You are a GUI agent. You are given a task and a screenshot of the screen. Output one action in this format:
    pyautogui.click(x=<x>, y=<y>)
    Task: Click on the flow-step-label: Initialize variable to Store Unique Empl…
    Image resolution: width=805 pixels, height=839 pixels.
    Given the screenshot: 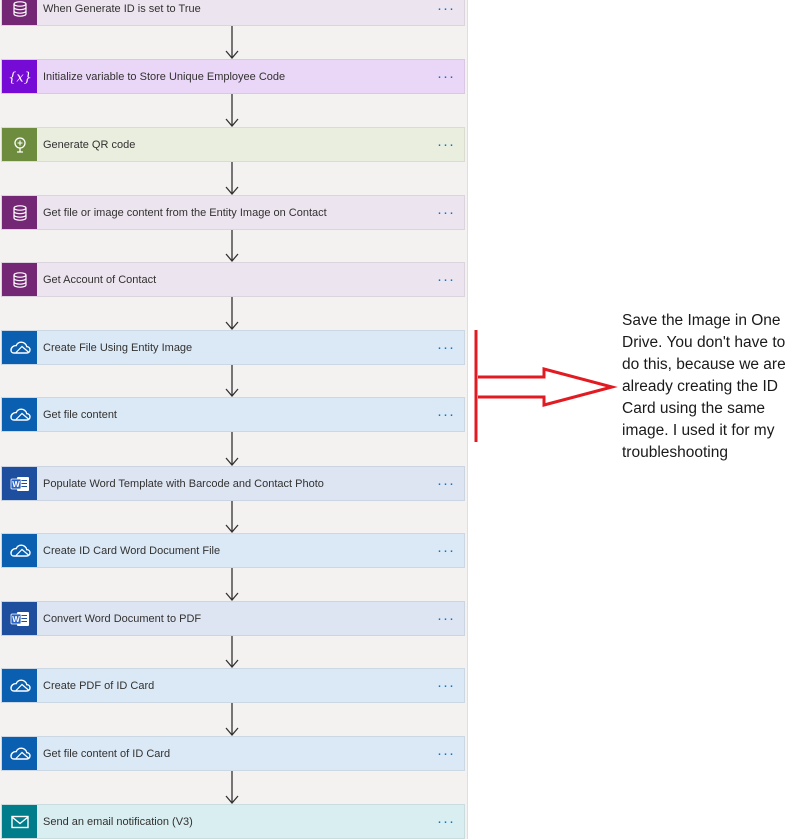 What is the action you would take?
    pyautogui.click(x=164, y=76)
    